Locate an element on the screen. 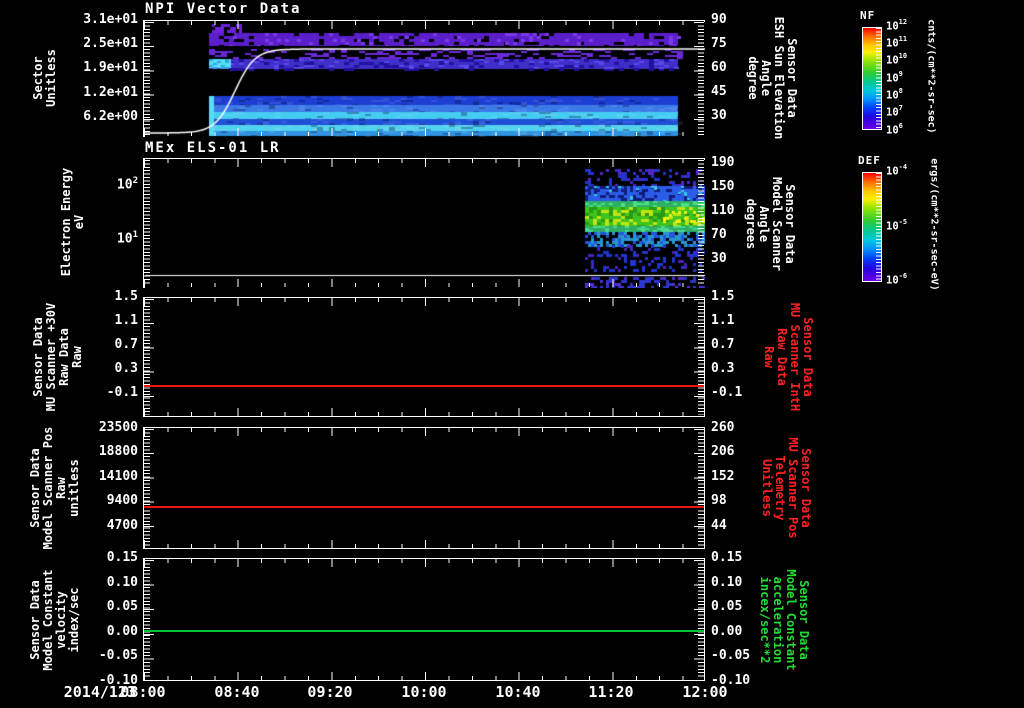  panel4-top-major-ticks is located at coordinates (424, 432).